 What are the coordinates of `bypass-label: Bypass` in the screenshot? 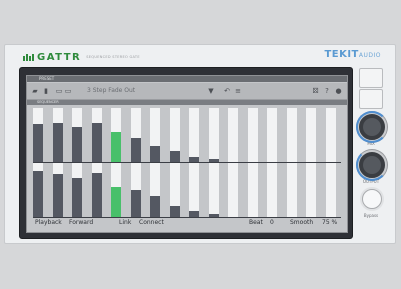 It's located at (371, 215).